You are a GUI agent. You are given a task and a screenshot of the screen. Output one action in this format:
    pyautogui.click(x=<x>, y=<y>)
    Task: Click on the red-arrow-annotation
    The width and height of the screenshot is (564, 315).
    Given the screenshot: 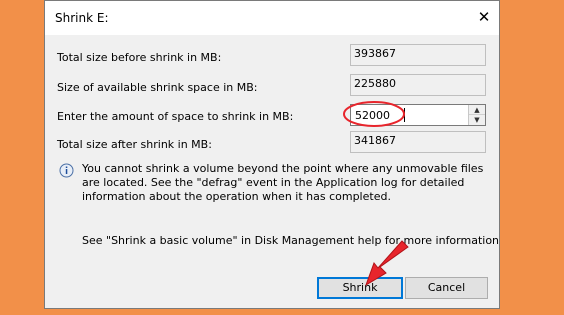 What is the action you would take?
    pyautogui.click(x=387, y=263)
    